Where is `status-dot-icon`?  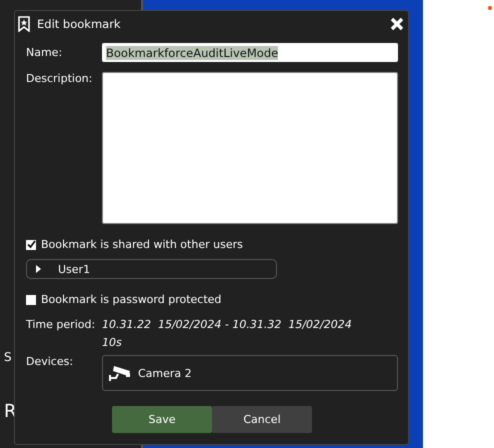
status-dot-icon is located at coordinates (490, 8).